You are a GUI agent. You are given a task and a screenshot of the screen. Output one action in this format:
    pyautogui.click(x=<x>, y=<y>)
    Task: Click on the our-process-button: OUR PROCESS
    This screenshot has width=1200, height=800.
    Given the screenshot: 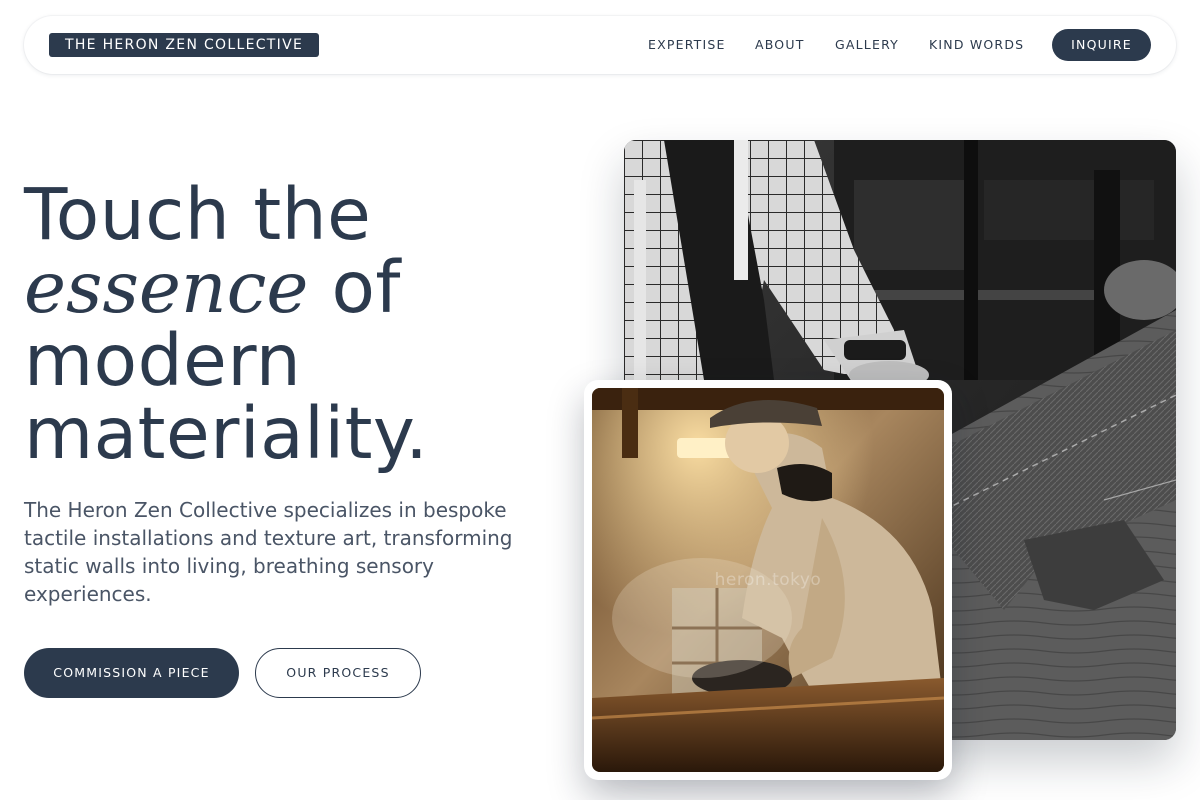 What is the action you would take?
    pyautogui.click(x=338, y=673)
    